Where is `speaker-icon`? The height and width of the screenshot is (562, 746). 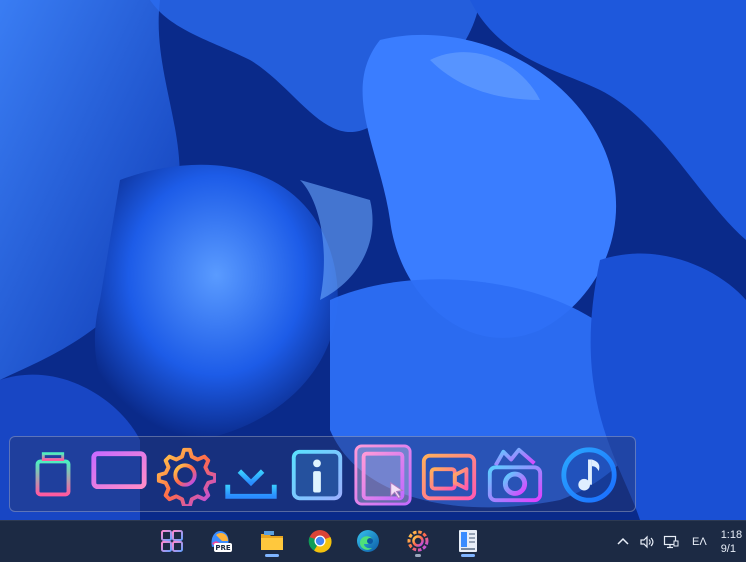
speaker-icon is located at coordinates (647, 541).